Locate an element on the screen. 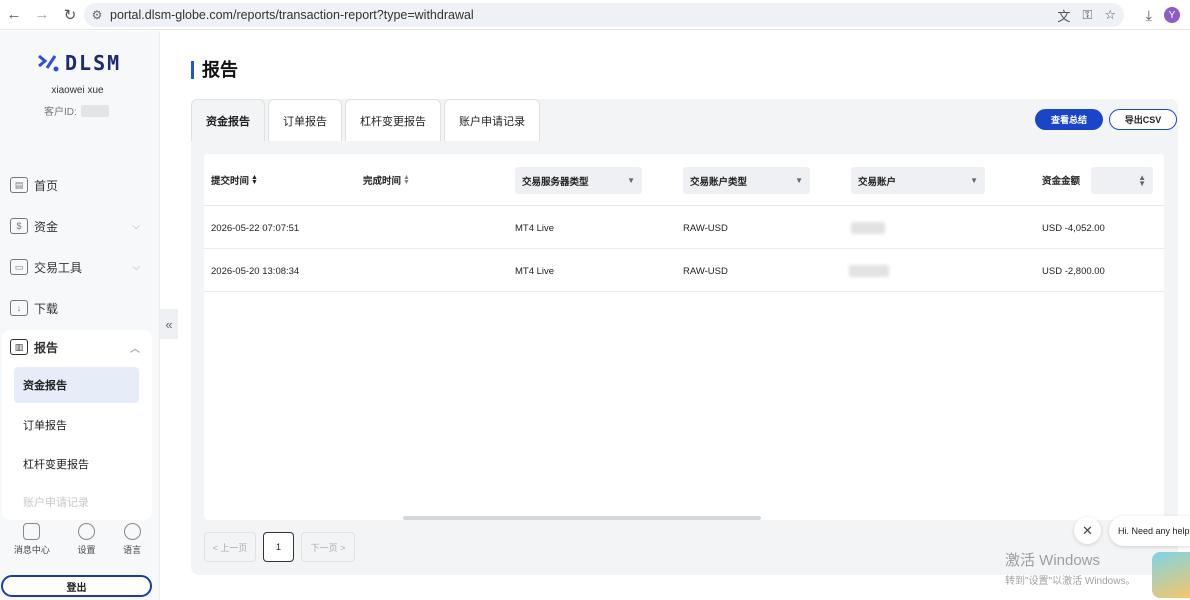 This screenshot has height=600, width=1190. logo: DLSM is located at coordinates (79, 63).